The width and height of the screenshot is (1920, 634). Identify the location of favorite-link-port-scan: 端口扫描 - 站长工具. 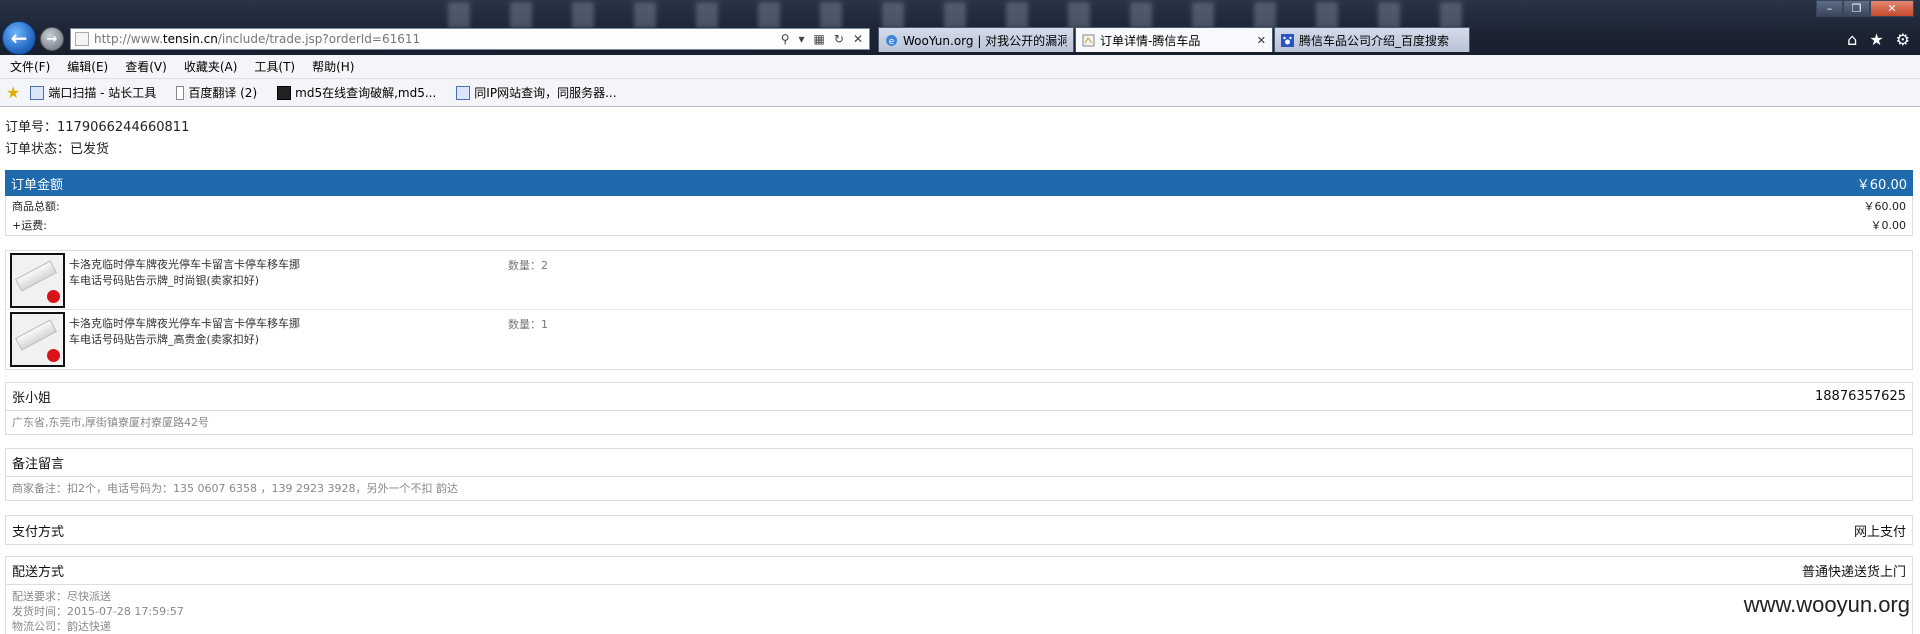
(93, 92).